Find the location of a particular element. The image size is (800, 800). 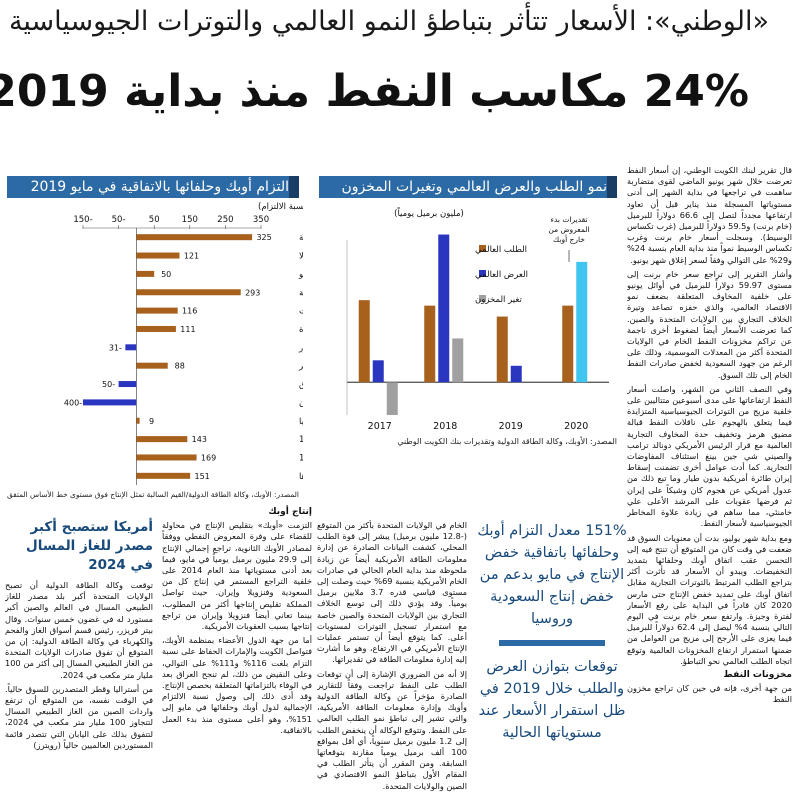

category-label: العراق is located at coordinates (302, 385).